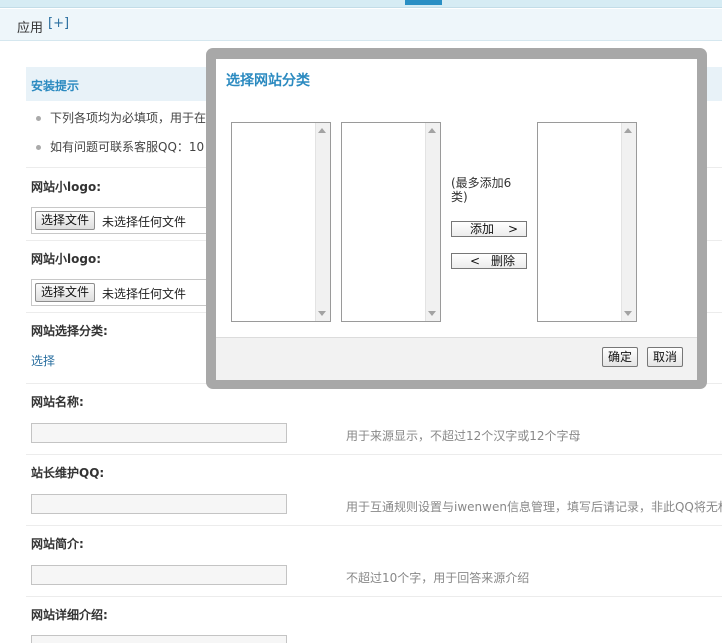 This screenshot has width=722, height=643. I want to click on tip-item: 如有问题可联系客服QQ：10, so click(120, 146).